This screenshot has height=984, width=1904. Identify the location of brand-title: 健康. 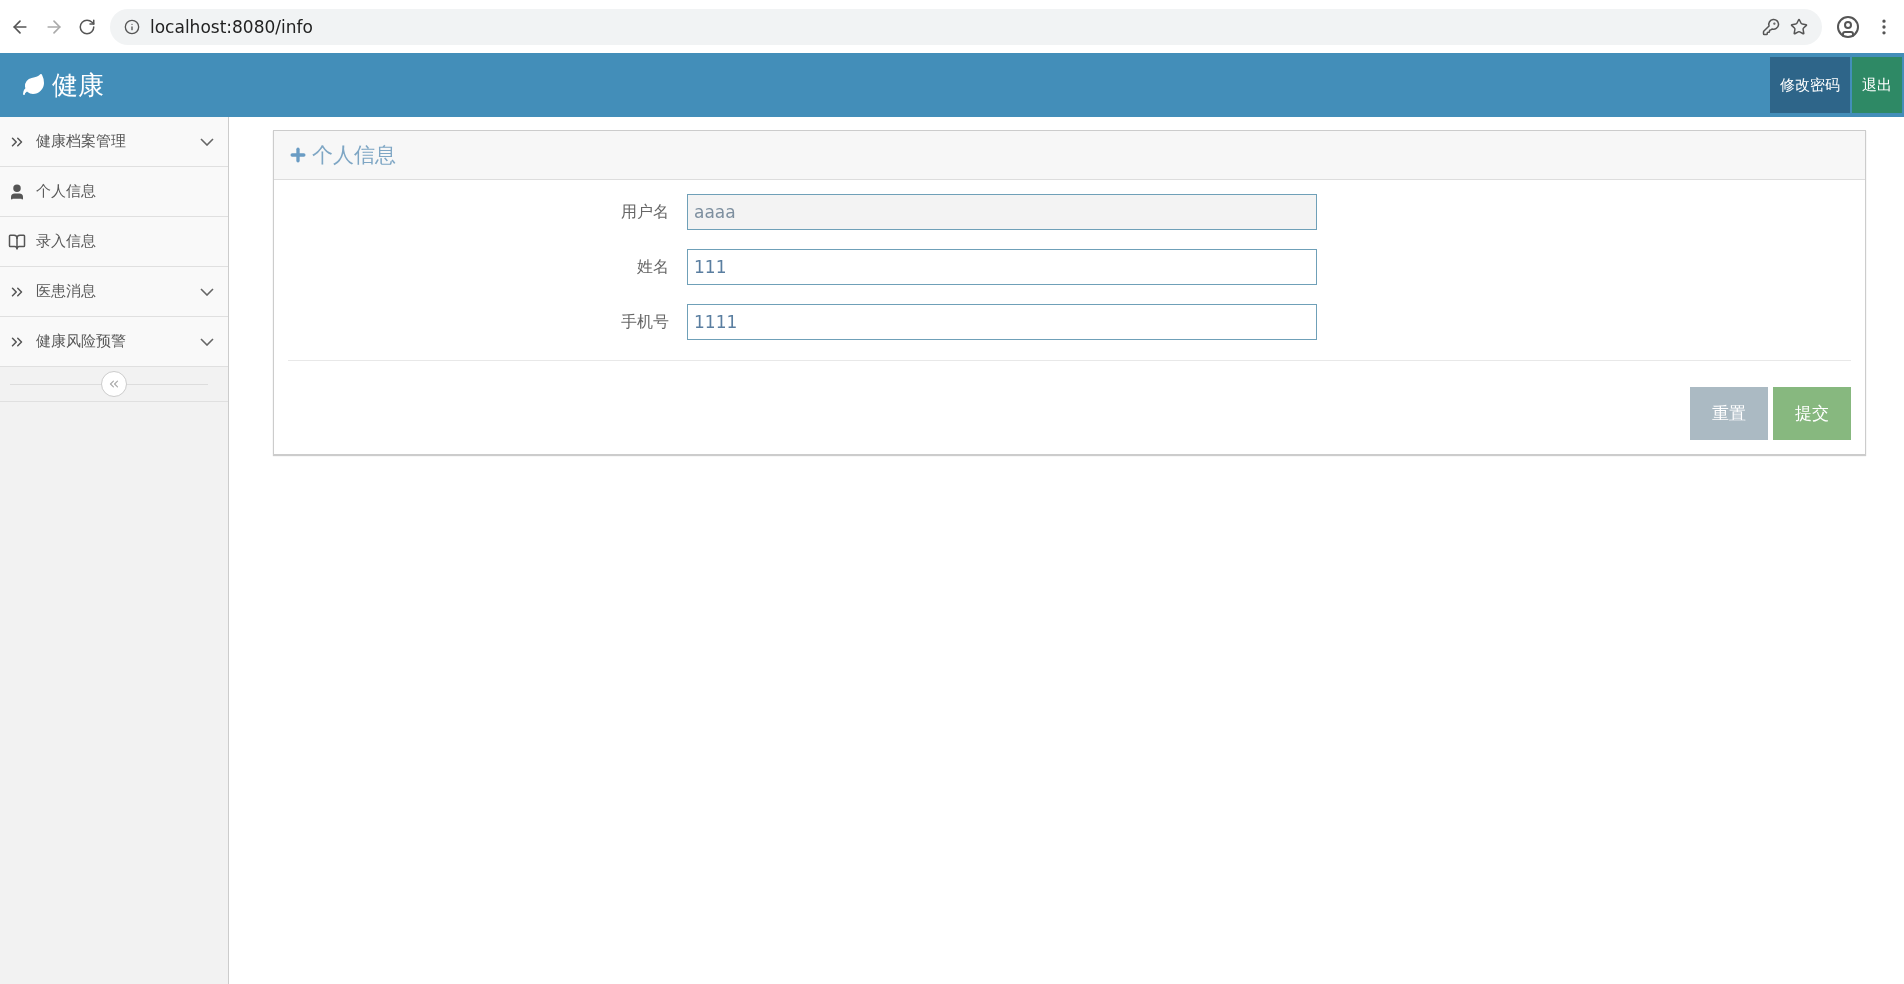
(78, 85).